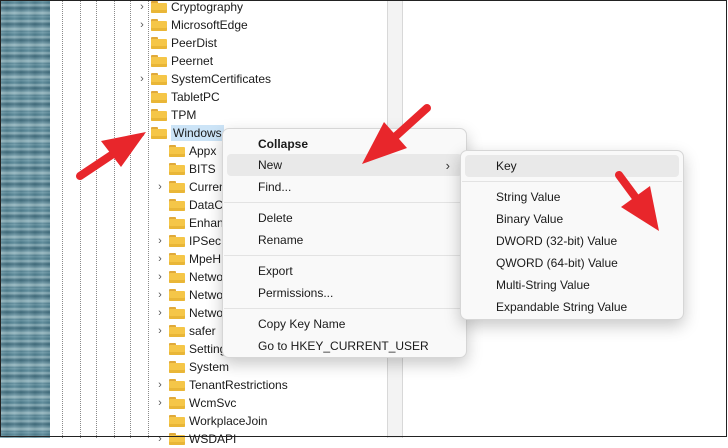  What do you see at coordinates (187, 259) in the screenshot?
I see `tree-item-mpeh: › MpeH` at bounding box center [187, 259].